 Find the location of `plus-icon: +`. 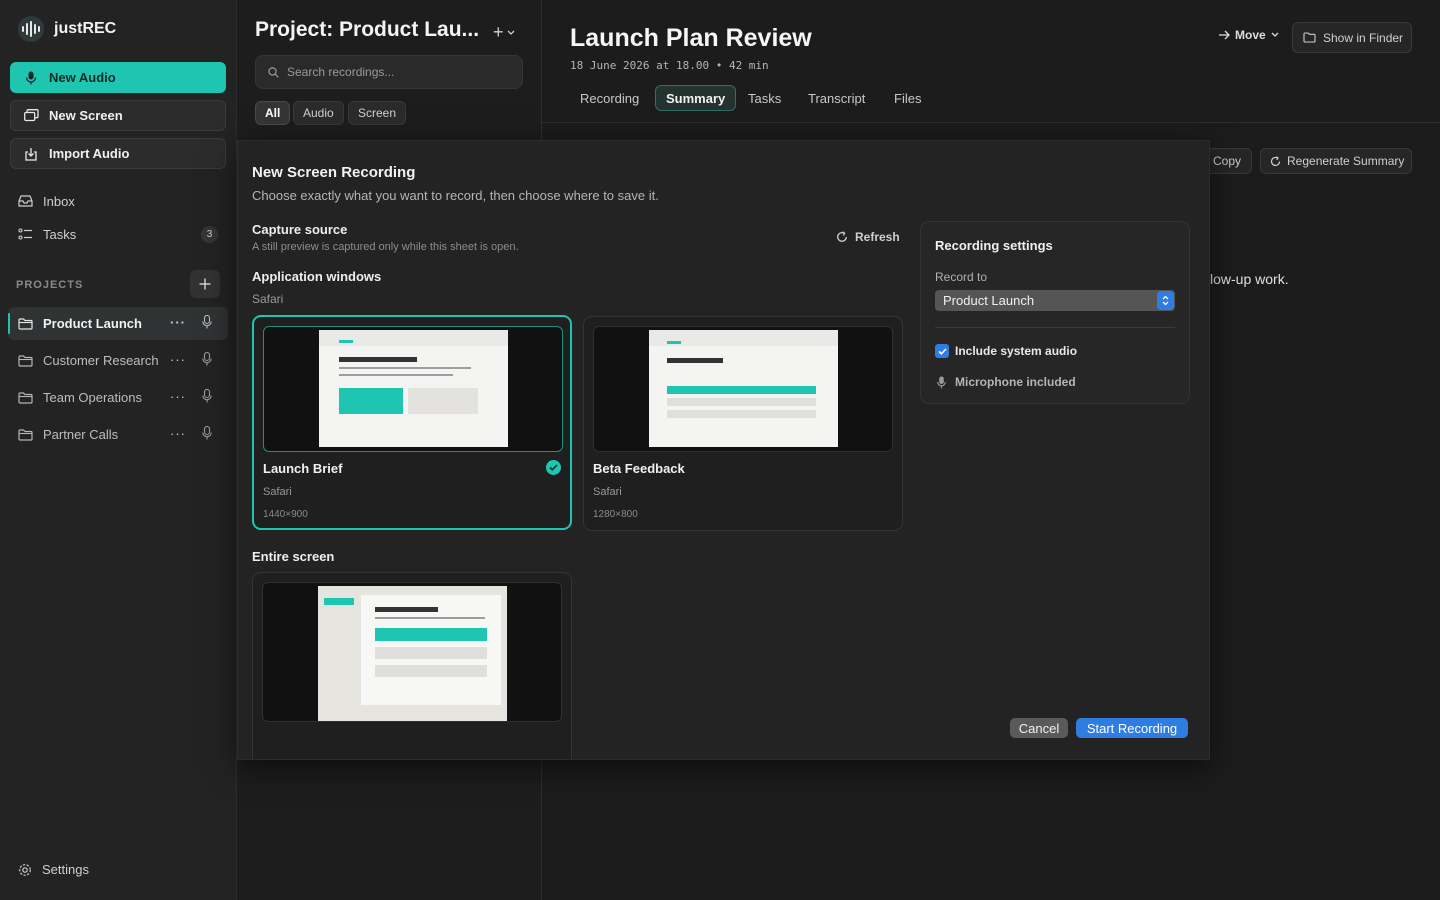

plus-icon: + is located at coordinates (498, 32).